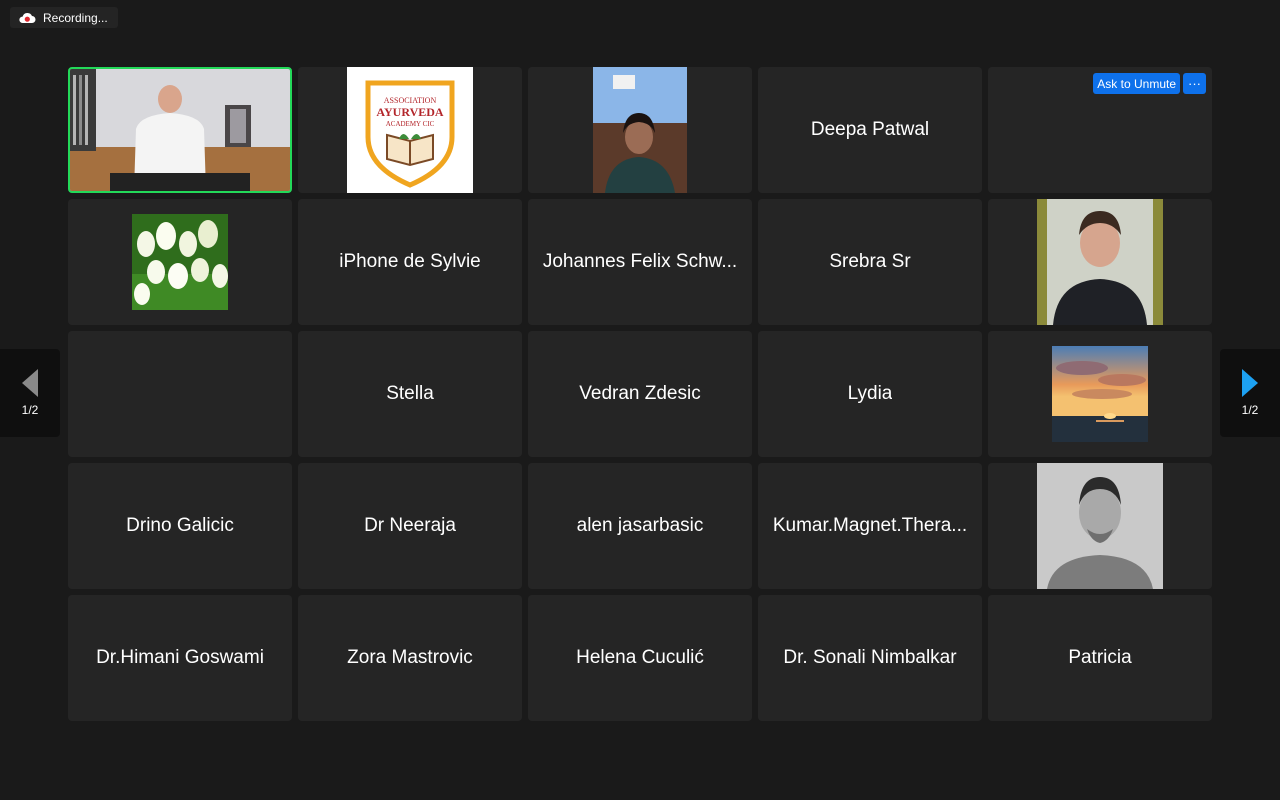 This screenshot has height=800, width=1280. I want to click on svg-text: ACADEMY CIC, so click(410, 124).